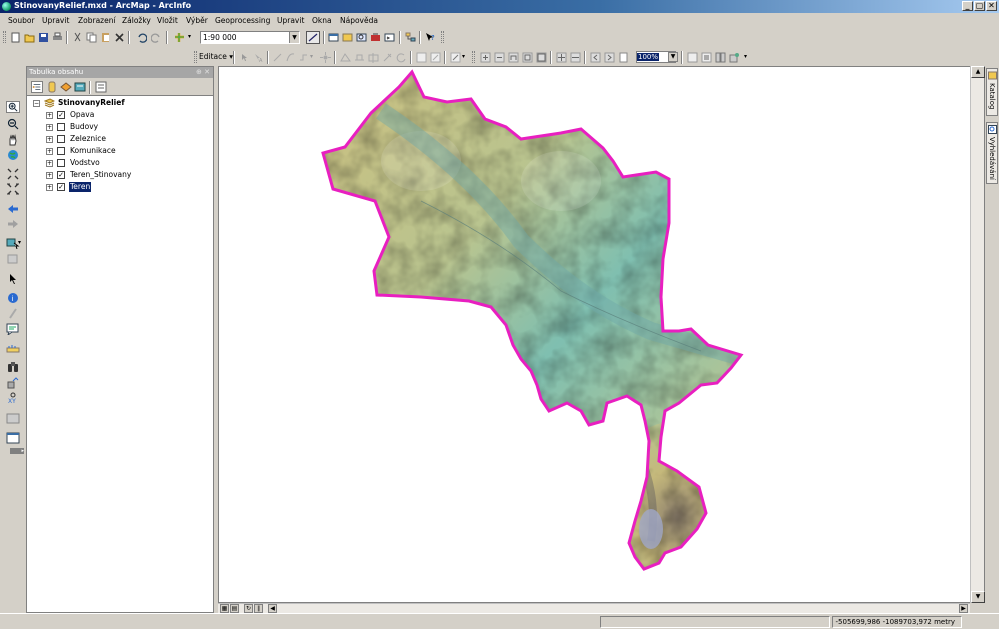 Image resolution: width=999 pixels, height=629 pixels. Describe the element at coordinates (595, 57) in the screenshot. I see `go-back-extent-icon` at that location.